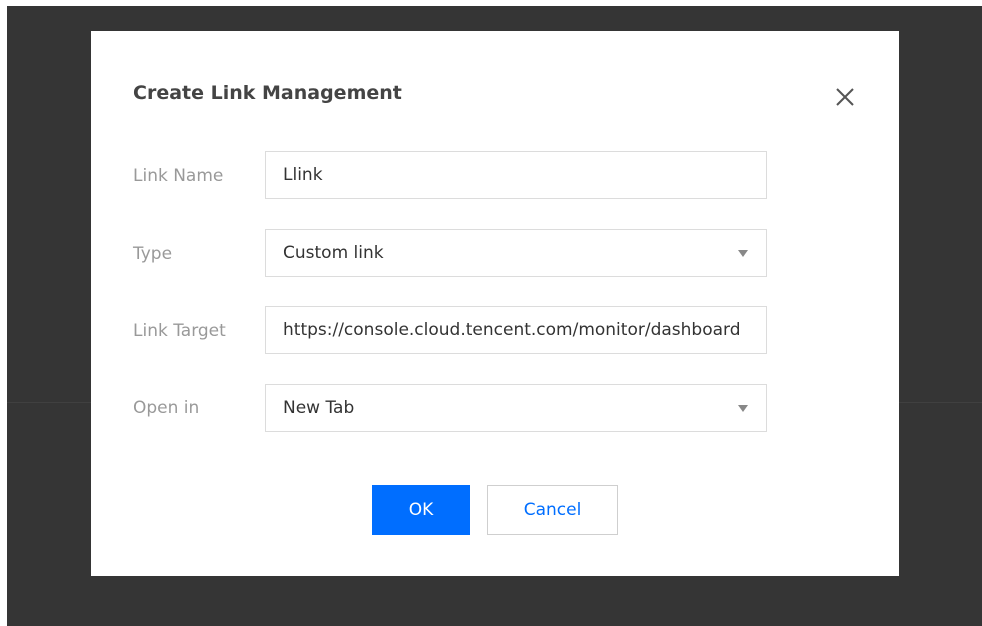  Describe the element at coordinates (516, 408) in the screenshot. I see `open-in-select: New Tab` at that location.